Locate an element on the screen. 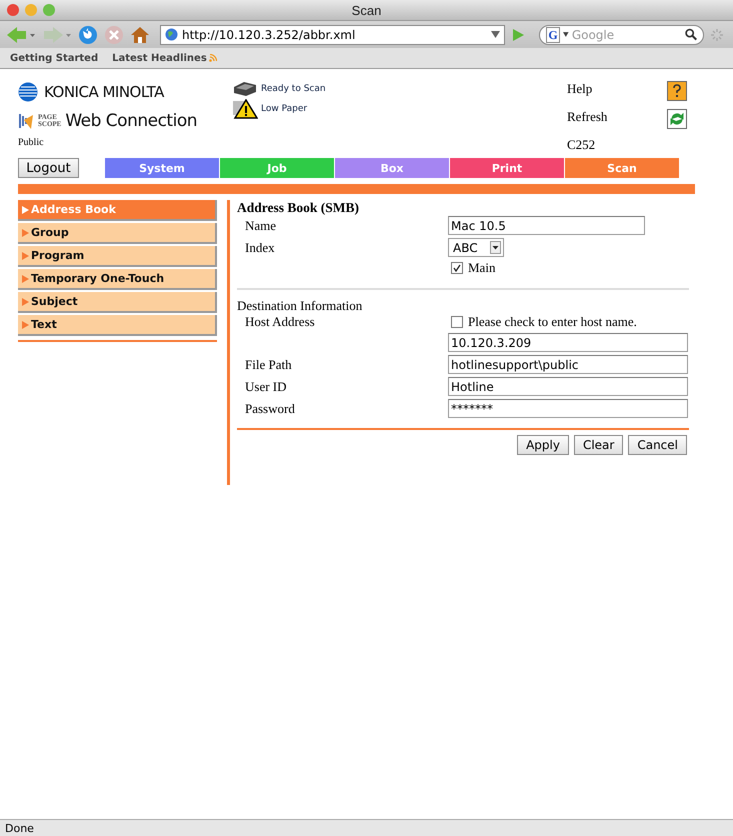 This screenshot has height=836, width=733. nav-tab: System is located at coordinates (162, 168).